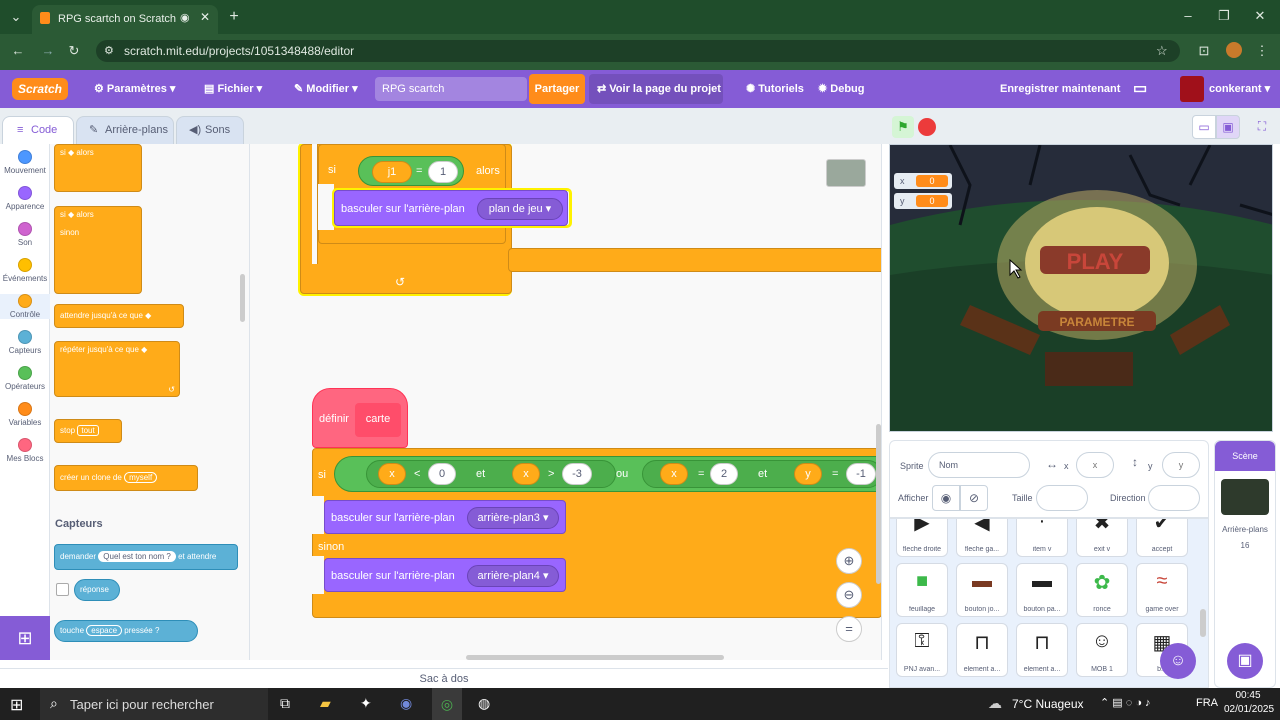  Describe the element at coordinates (841, 89) in the screenshot. I see `debug-button: ✹ Debug` at that location.